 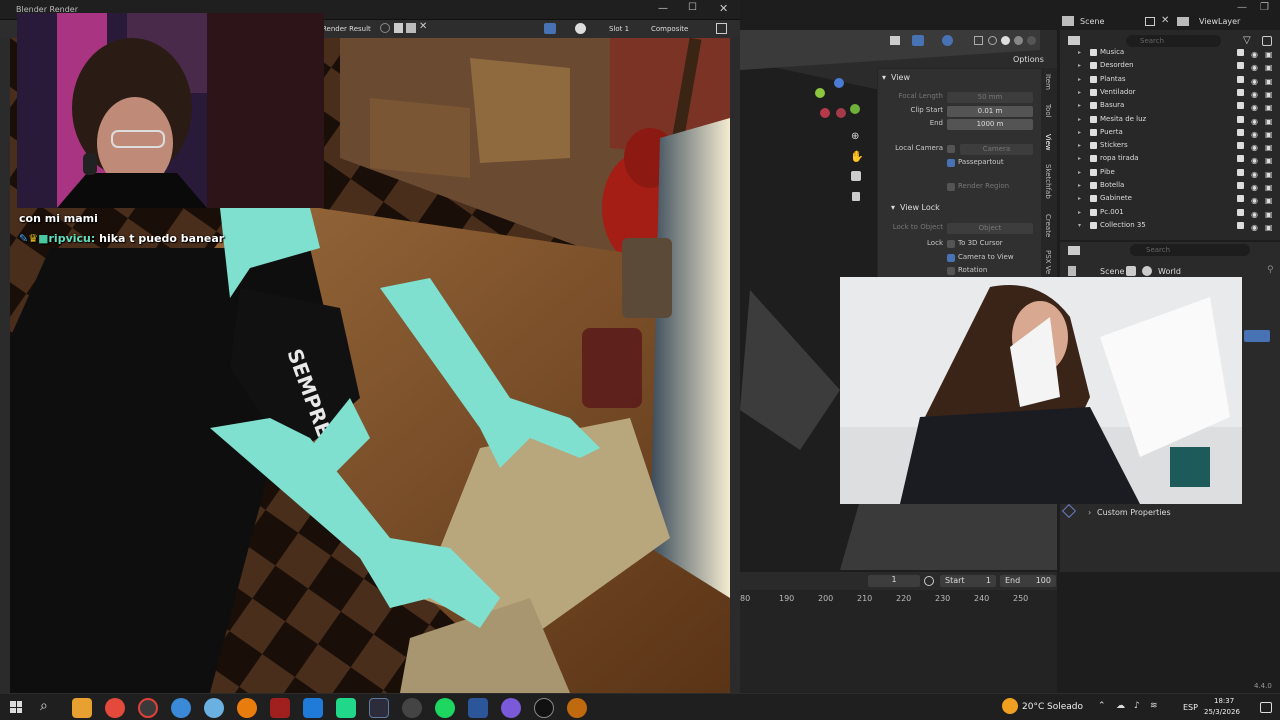 What do you see at coordinates (511, 708) in the screenshot?
I see `discord-icon` at bounding box center [511, 708].